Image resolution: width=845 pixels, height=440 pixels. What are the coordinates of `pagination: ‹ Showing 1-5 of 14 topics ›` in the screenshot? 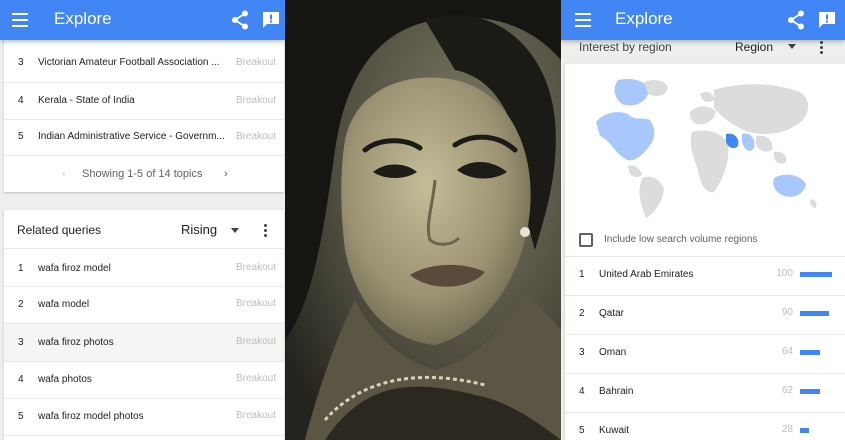 It's located at (144, 177).